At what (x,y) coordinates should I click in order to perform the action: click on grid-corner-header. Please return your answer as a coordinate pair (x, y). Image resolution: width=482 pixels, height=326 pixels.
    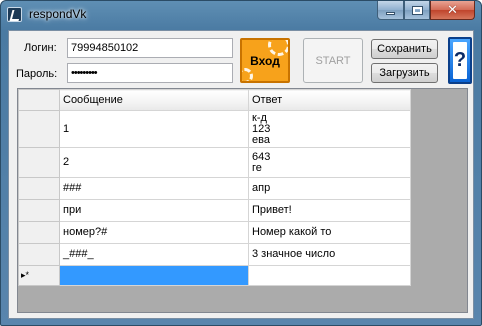
    Looking at the image, I should click on (39, 100).